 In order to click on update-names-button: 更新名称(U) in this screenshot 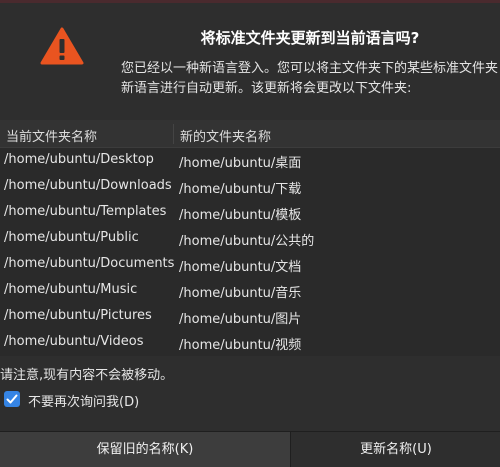, I will do `click(395, 449)`.